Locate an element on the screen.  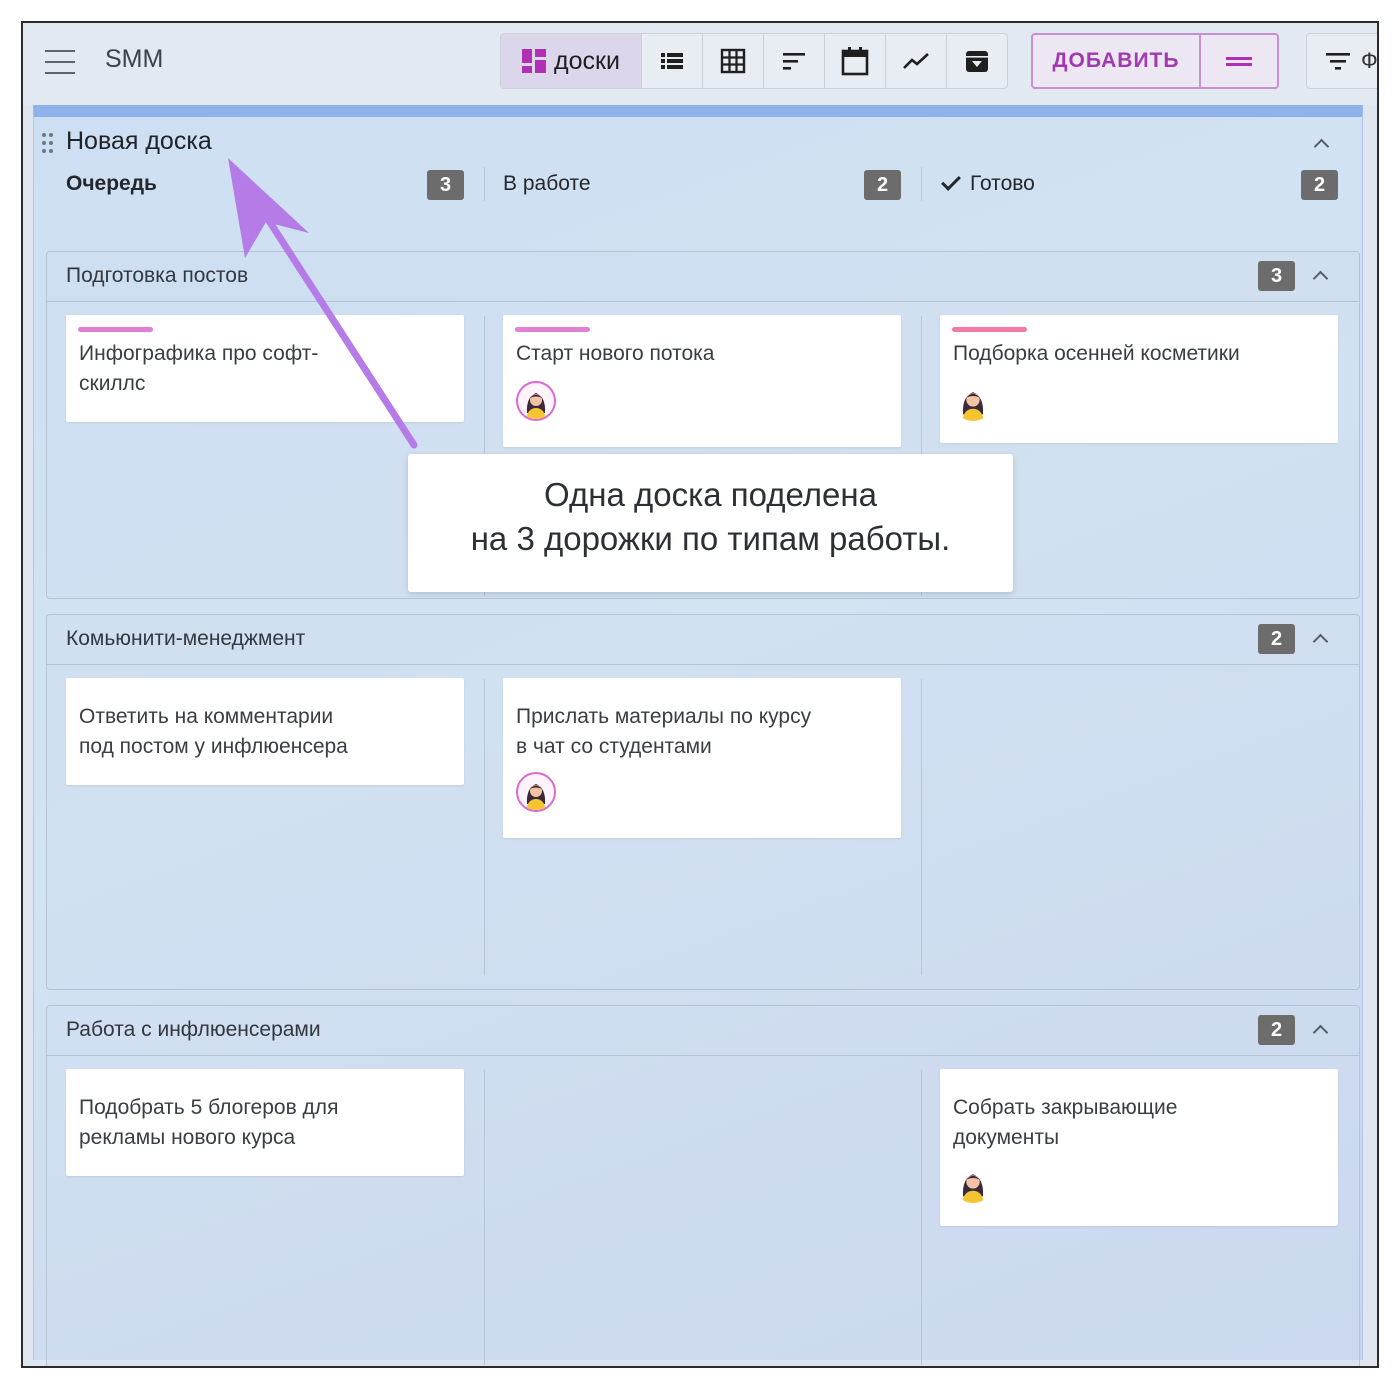
board-title: Новая доска is located at coordinates (139, 141).